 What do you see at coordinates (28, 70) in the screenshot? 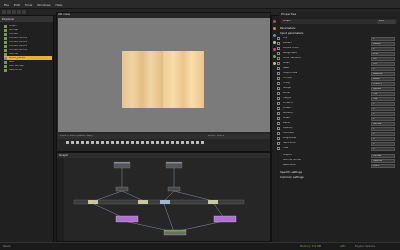
I see `explorer-item: Resources` at bounding box center [28, 70].